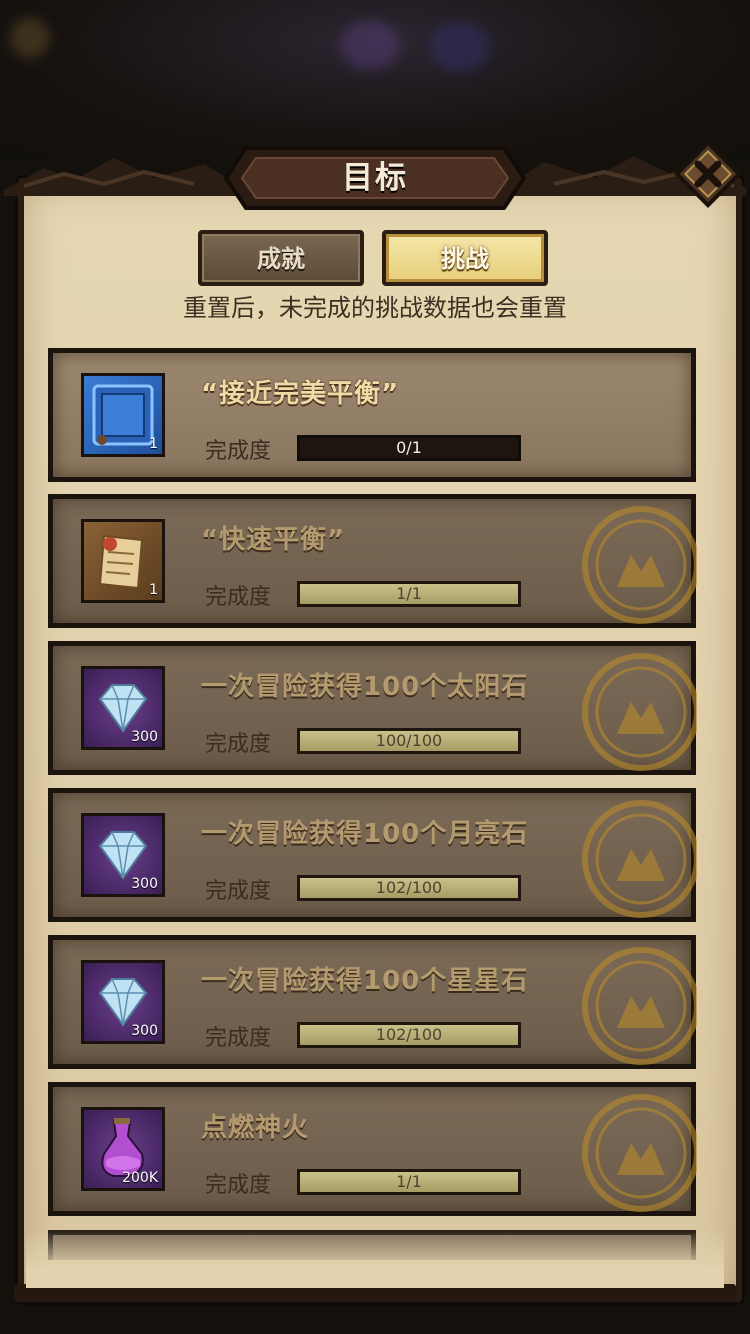 This screenshot has height=1334, width=750. Describe the element at coordinates (365, 834) in the screenshot. I see `challenge-title: 一次冒险获得100个月亮石` at that location.